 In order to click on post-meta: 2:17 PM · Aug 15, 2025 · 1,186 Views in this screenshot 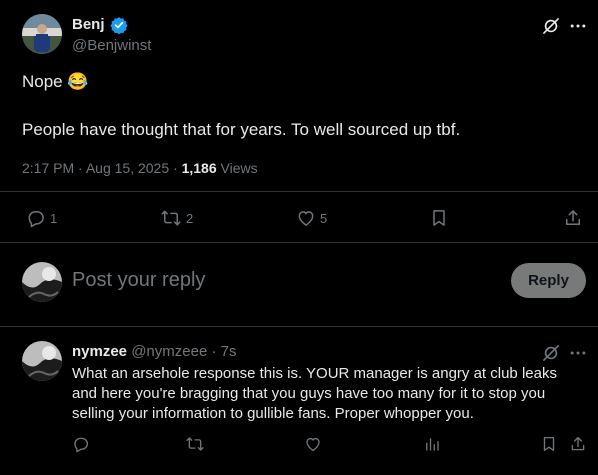, I will do `click(140, 168)`.